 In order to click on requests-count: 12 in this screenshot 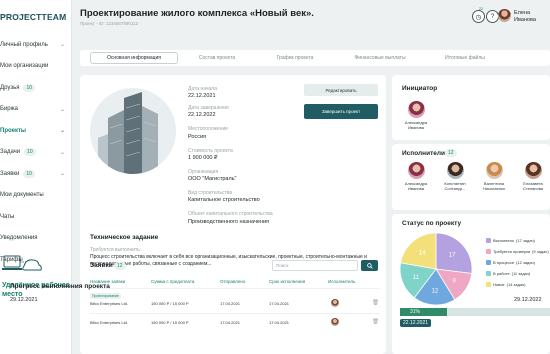, I will do `click(120, 266)`.